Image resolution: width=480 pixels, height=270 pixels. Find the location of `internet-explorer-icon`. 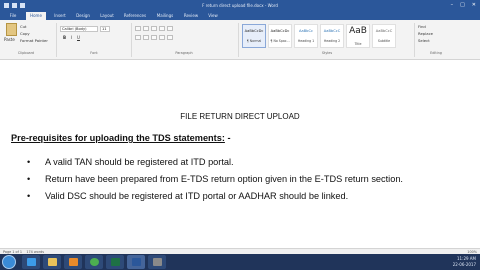

internet-explorer-icon is located at coordinates (31, 262).